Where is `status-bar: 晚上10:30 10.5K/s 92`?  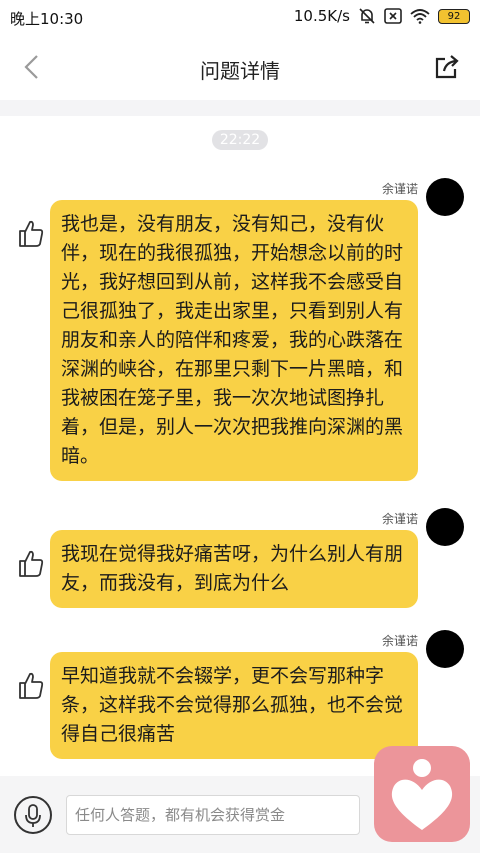
status-bar: 晚上10:30 10.5K/s 92 is located at coordinates (240, 17).